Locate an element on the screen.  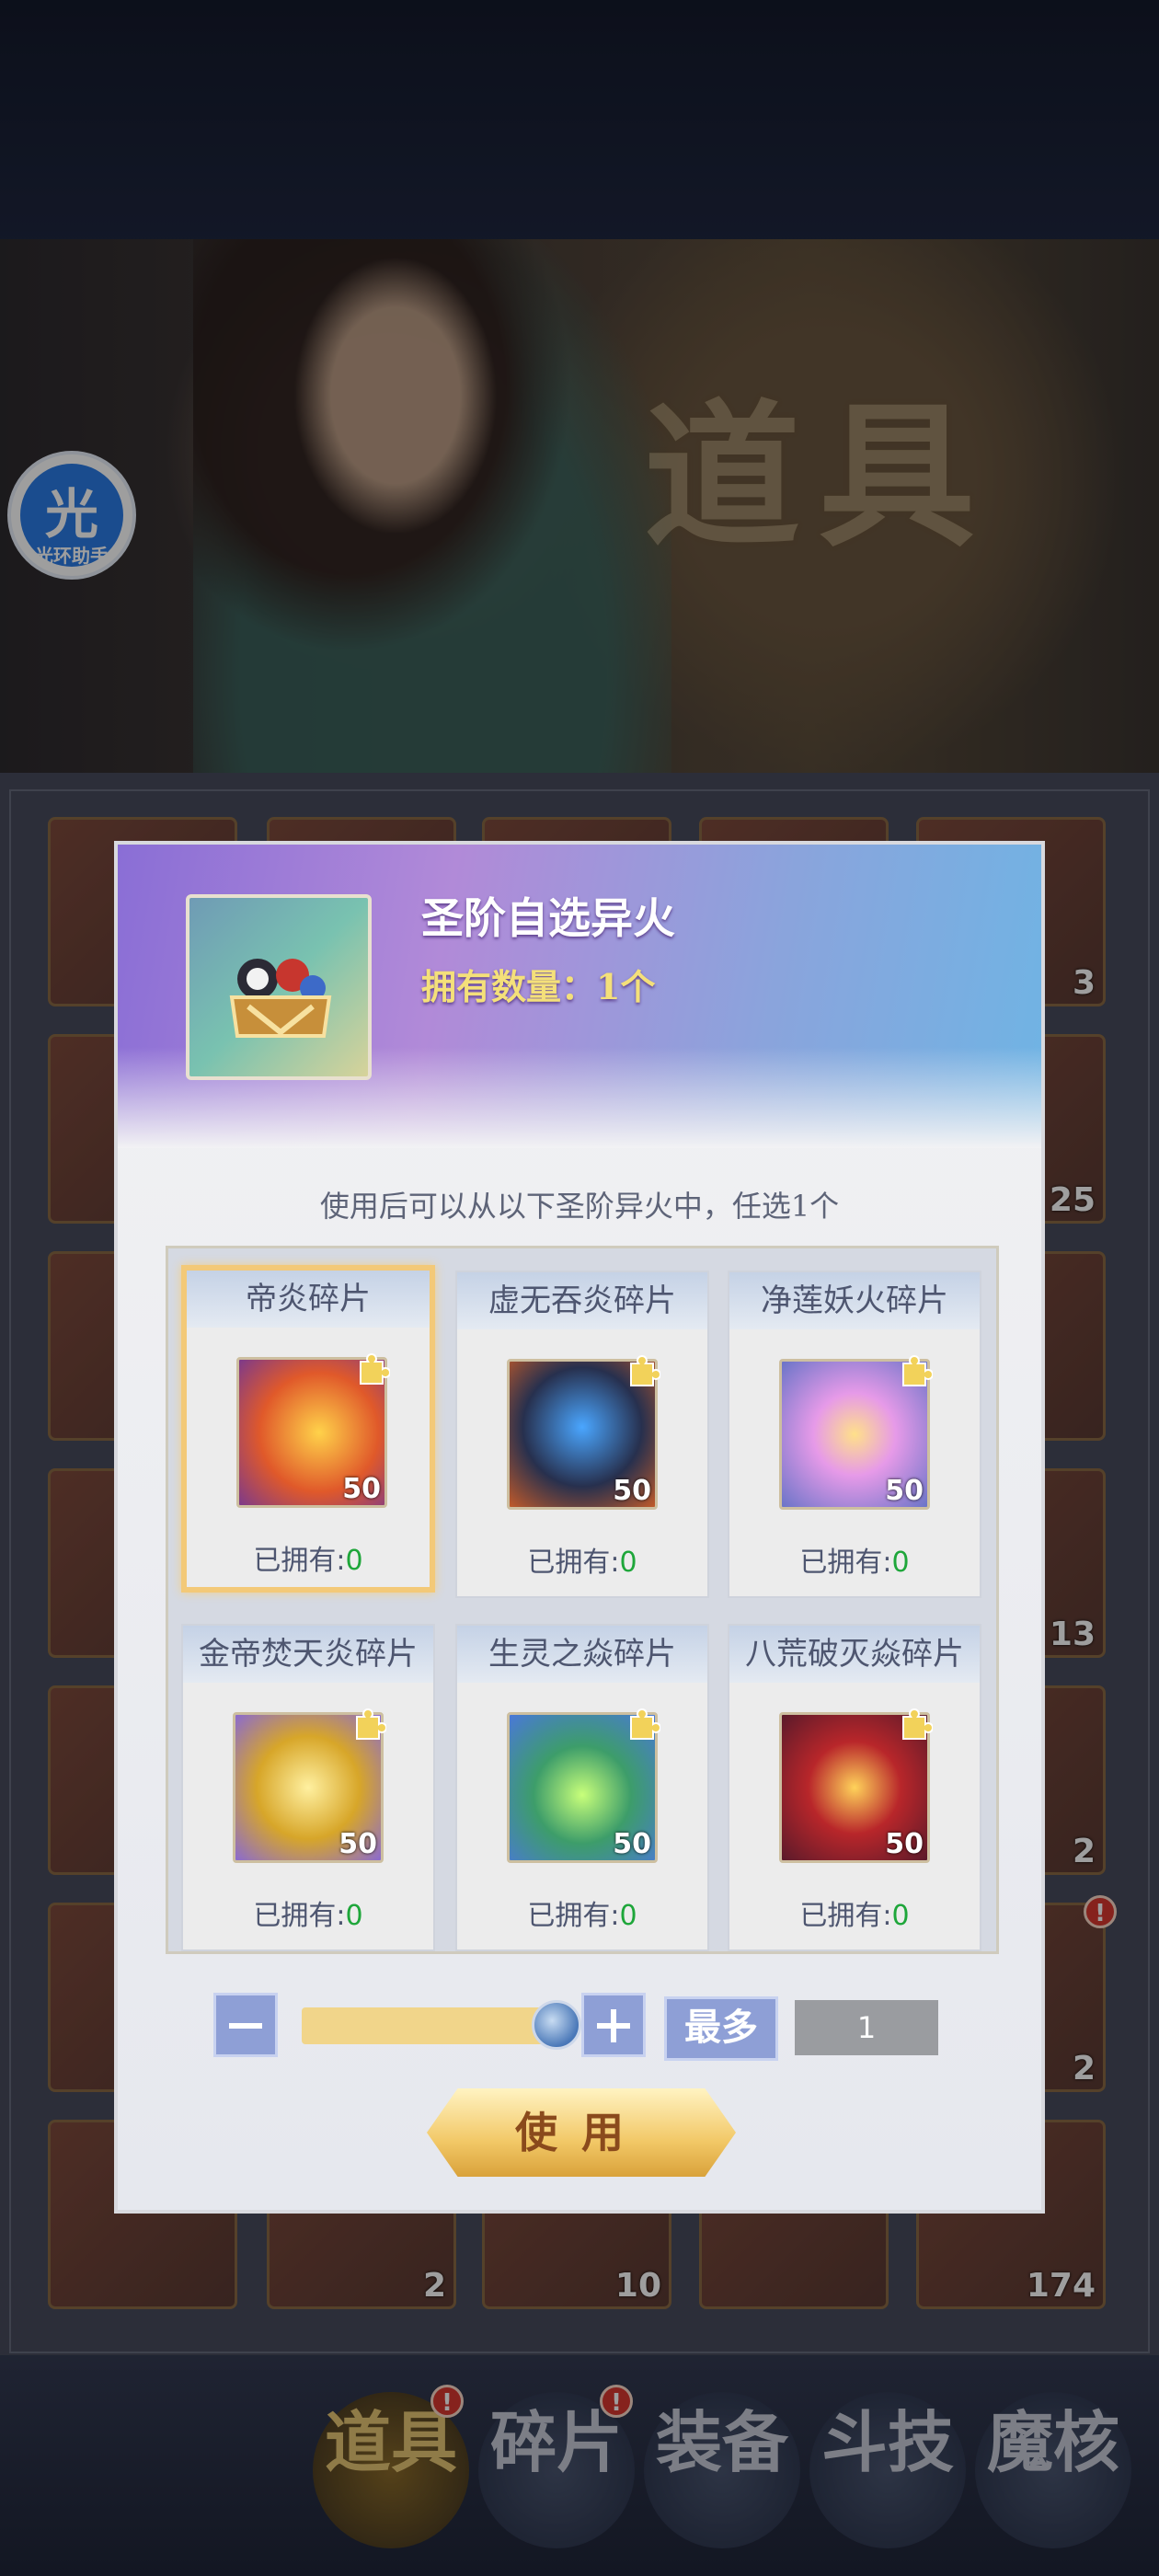
quantity-field: 1 is located at coordinates (866, 2028).